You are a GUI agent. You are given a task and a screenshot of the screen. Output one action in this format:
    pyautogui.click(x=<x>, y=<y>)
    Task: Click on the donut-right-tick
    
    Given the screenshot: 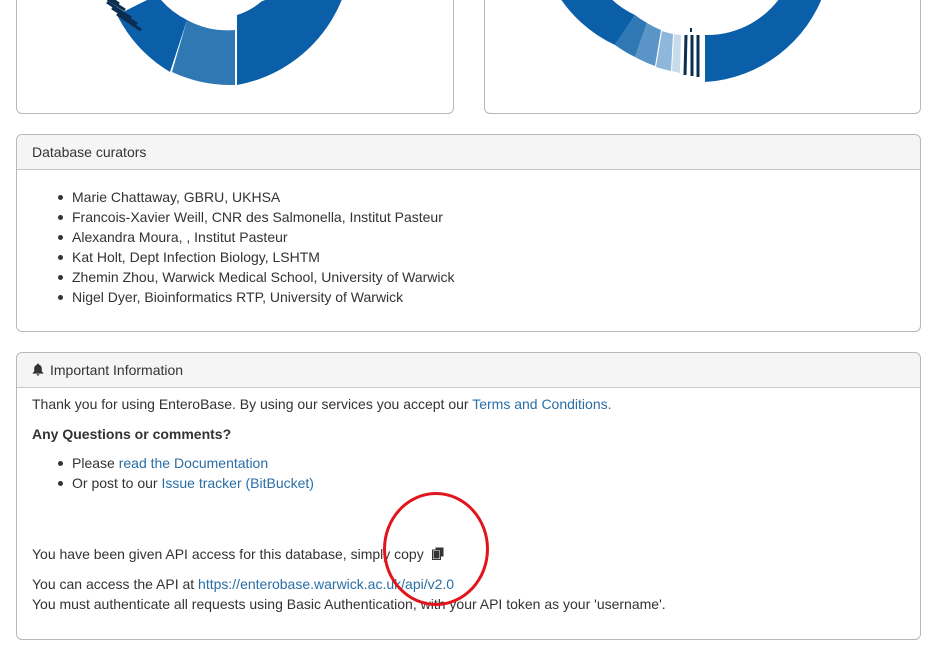 What is the action you would take?
    pyautogui.click(x=685, y=55)
    